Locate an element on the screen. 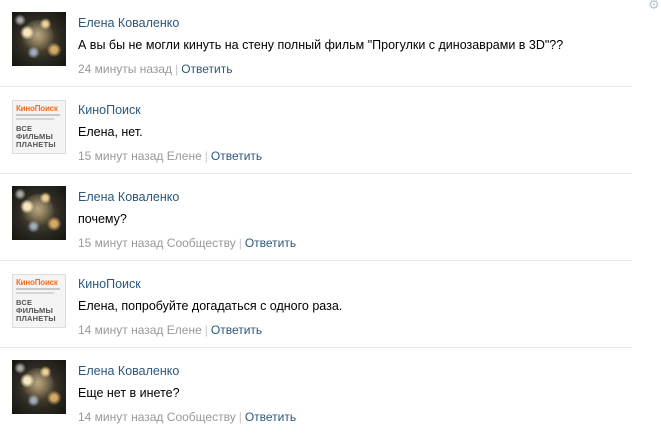 The width and height of the screenshot is (661, 434). comment-meta: 15 минут назад Сообществу | Ответить is located at coordinates (187, 243).